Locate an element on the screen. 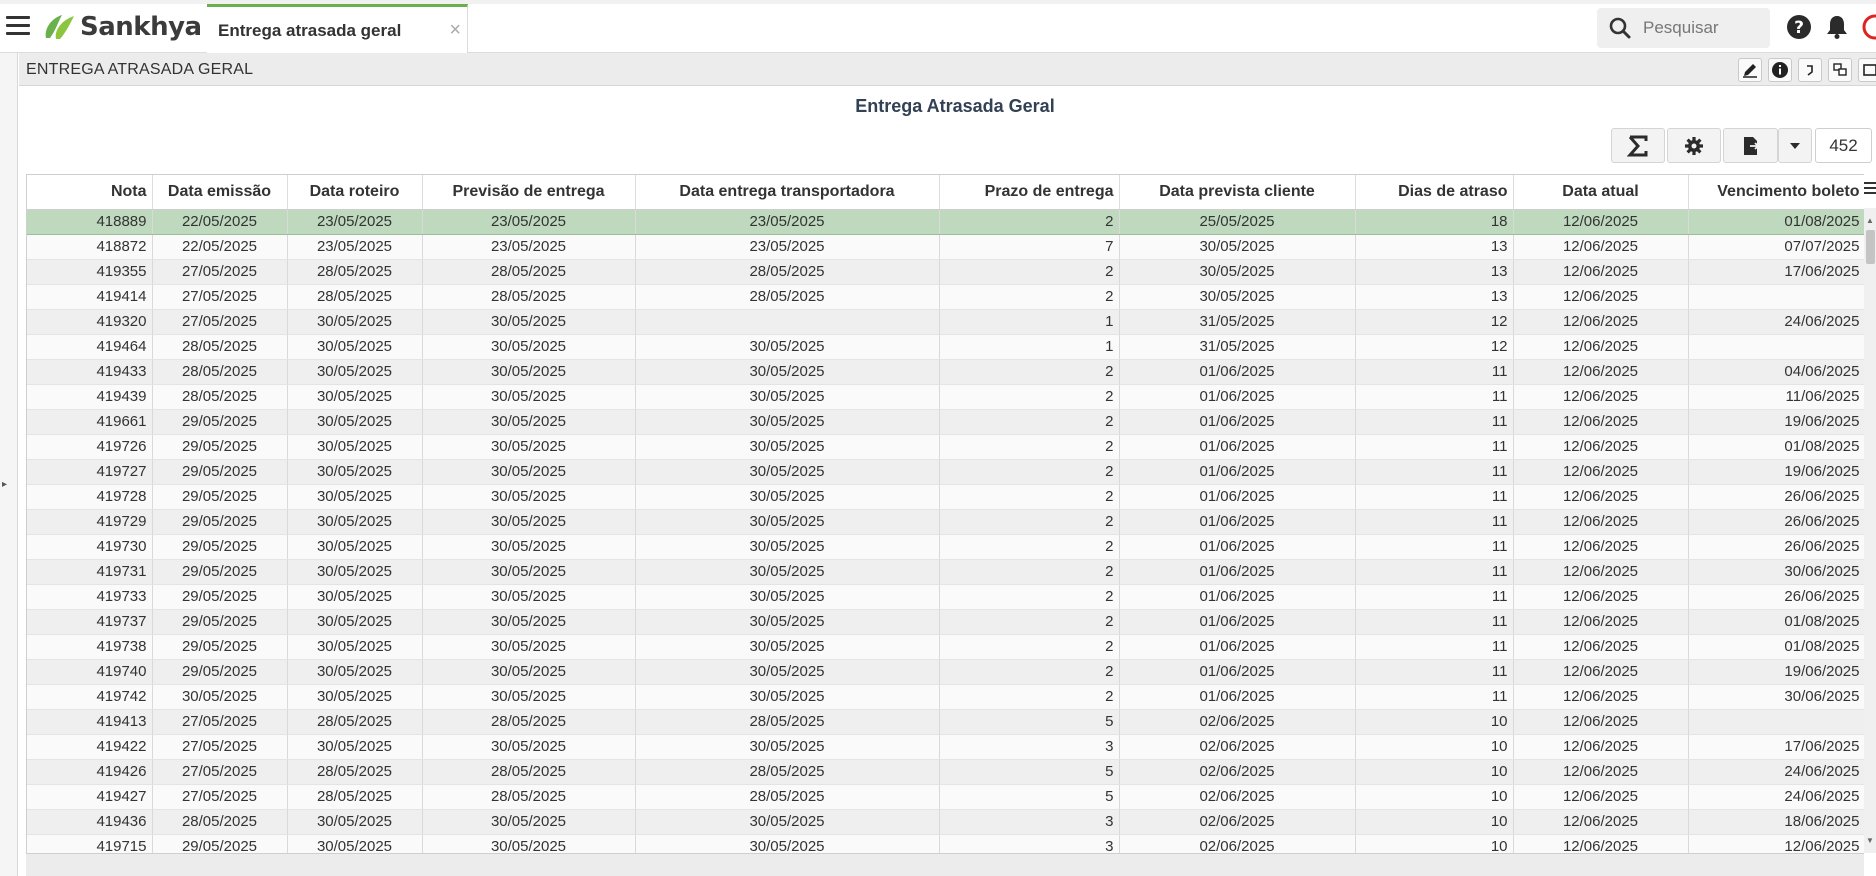 The width and height of the screenshot is (1876, 876). export-dropdown-button is located at coordinates (1795, 145).